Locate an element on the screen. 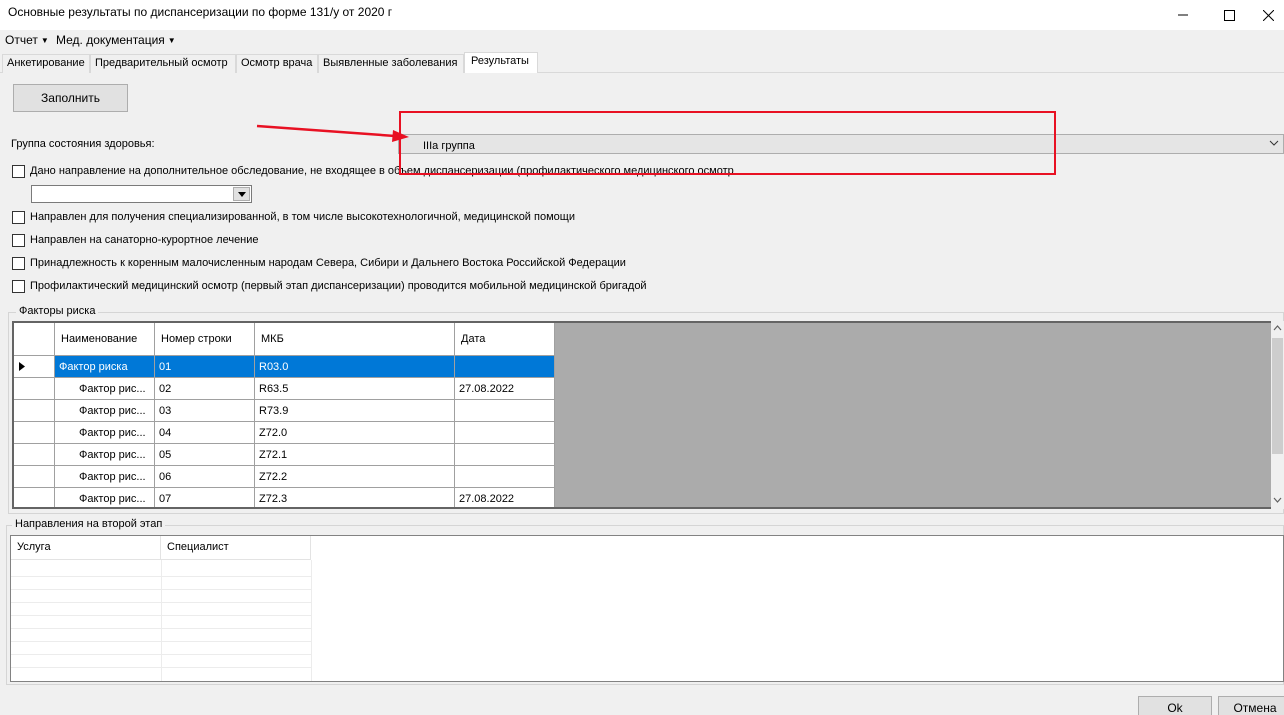 The image size is (1284, 715). tab-preliminary-exam: Предварительный осмотр is located at coordinates (163, 63).